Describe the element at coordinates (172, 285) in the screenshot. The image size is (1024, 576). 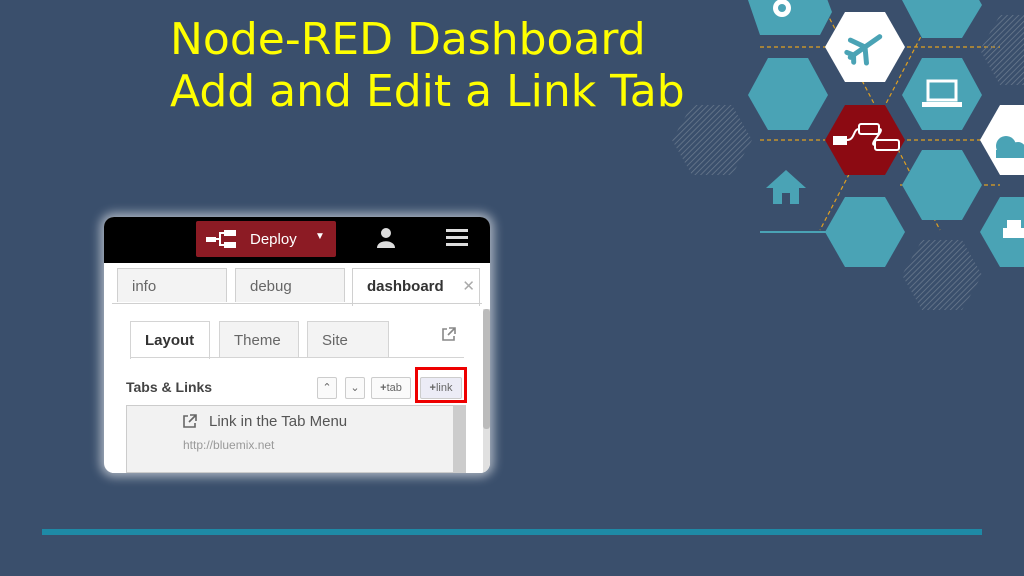
I see `tab-info: info` at that location.